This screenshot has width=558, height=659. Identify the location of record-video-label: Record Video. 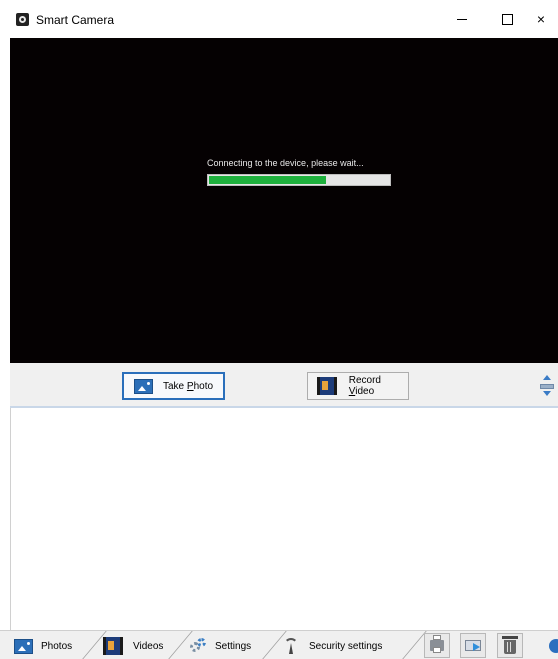
(364, 386).